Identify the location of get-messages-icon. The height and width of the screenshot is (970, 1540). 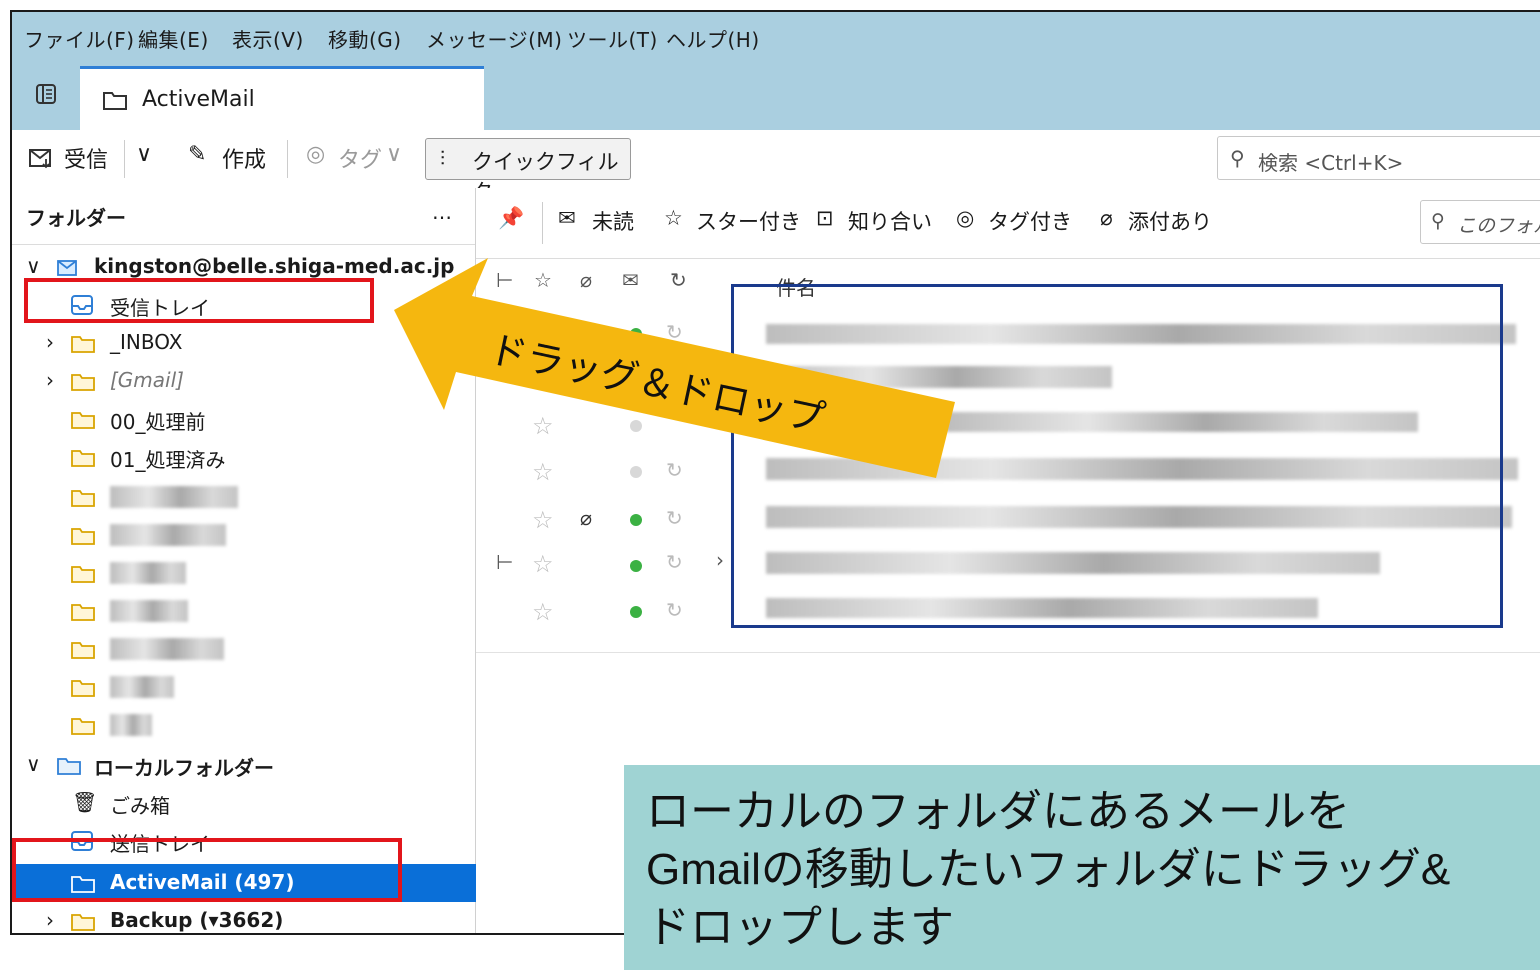
(40, 159).